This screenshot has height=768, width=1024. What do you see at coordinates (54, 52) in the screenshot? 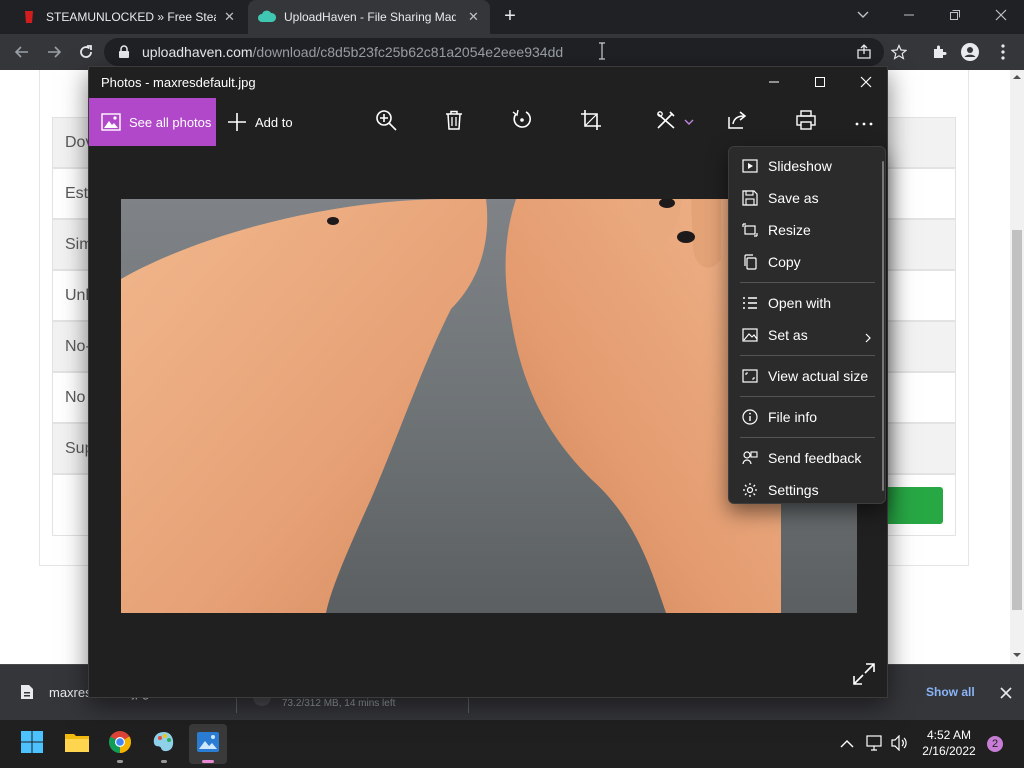
I see `forward-icon` at bounding box center [54, 52].